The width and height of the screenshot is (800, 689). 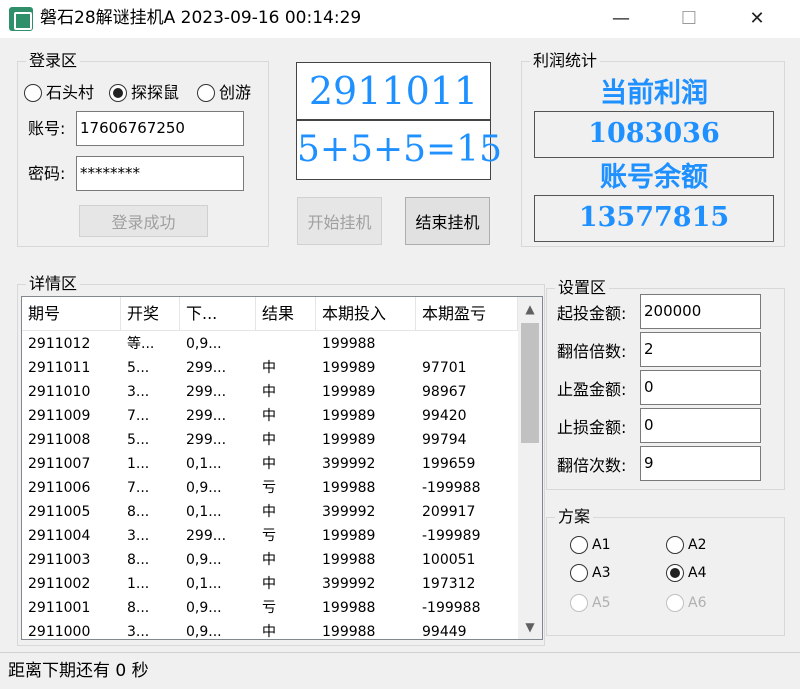 I want to click on table-row: 2911011 5... 299... 中 199989 97701, so click(x=270, y=368).